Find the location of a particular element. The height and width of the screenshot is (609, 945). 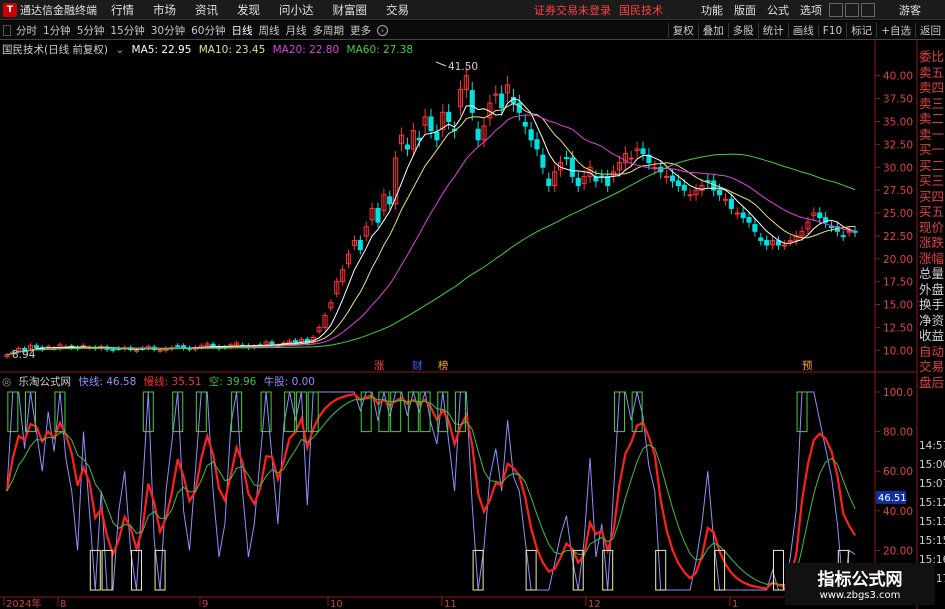

buy-signal-box is located at coordinates (531, 570).